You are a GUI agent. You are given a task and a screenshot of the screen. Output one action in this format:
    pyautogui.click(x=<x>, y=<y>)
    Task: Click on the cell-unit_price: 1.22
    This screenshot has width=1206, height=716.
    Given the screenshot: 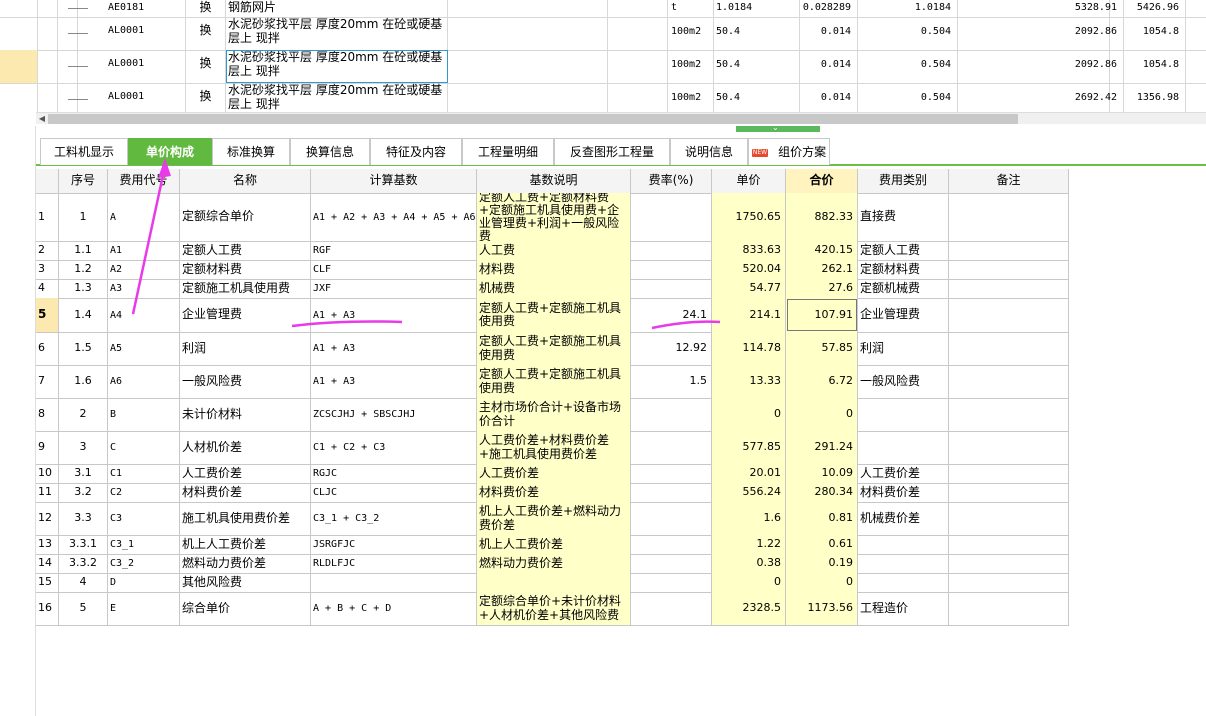 What is the action you would take?
    pyautogui.click(x=749, y=544)
    